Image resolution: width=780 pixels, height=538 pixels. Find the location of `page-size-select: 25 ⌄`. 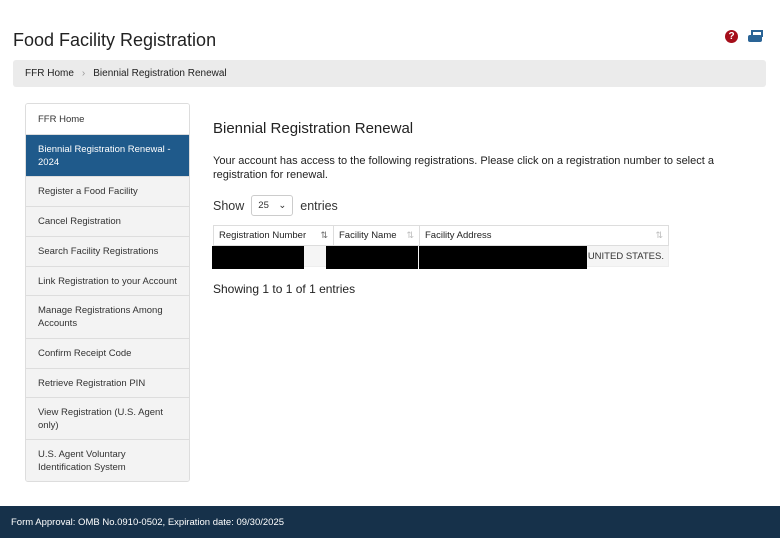

page-size-select: 25 ⌄ is located at coordinates (272, 205).